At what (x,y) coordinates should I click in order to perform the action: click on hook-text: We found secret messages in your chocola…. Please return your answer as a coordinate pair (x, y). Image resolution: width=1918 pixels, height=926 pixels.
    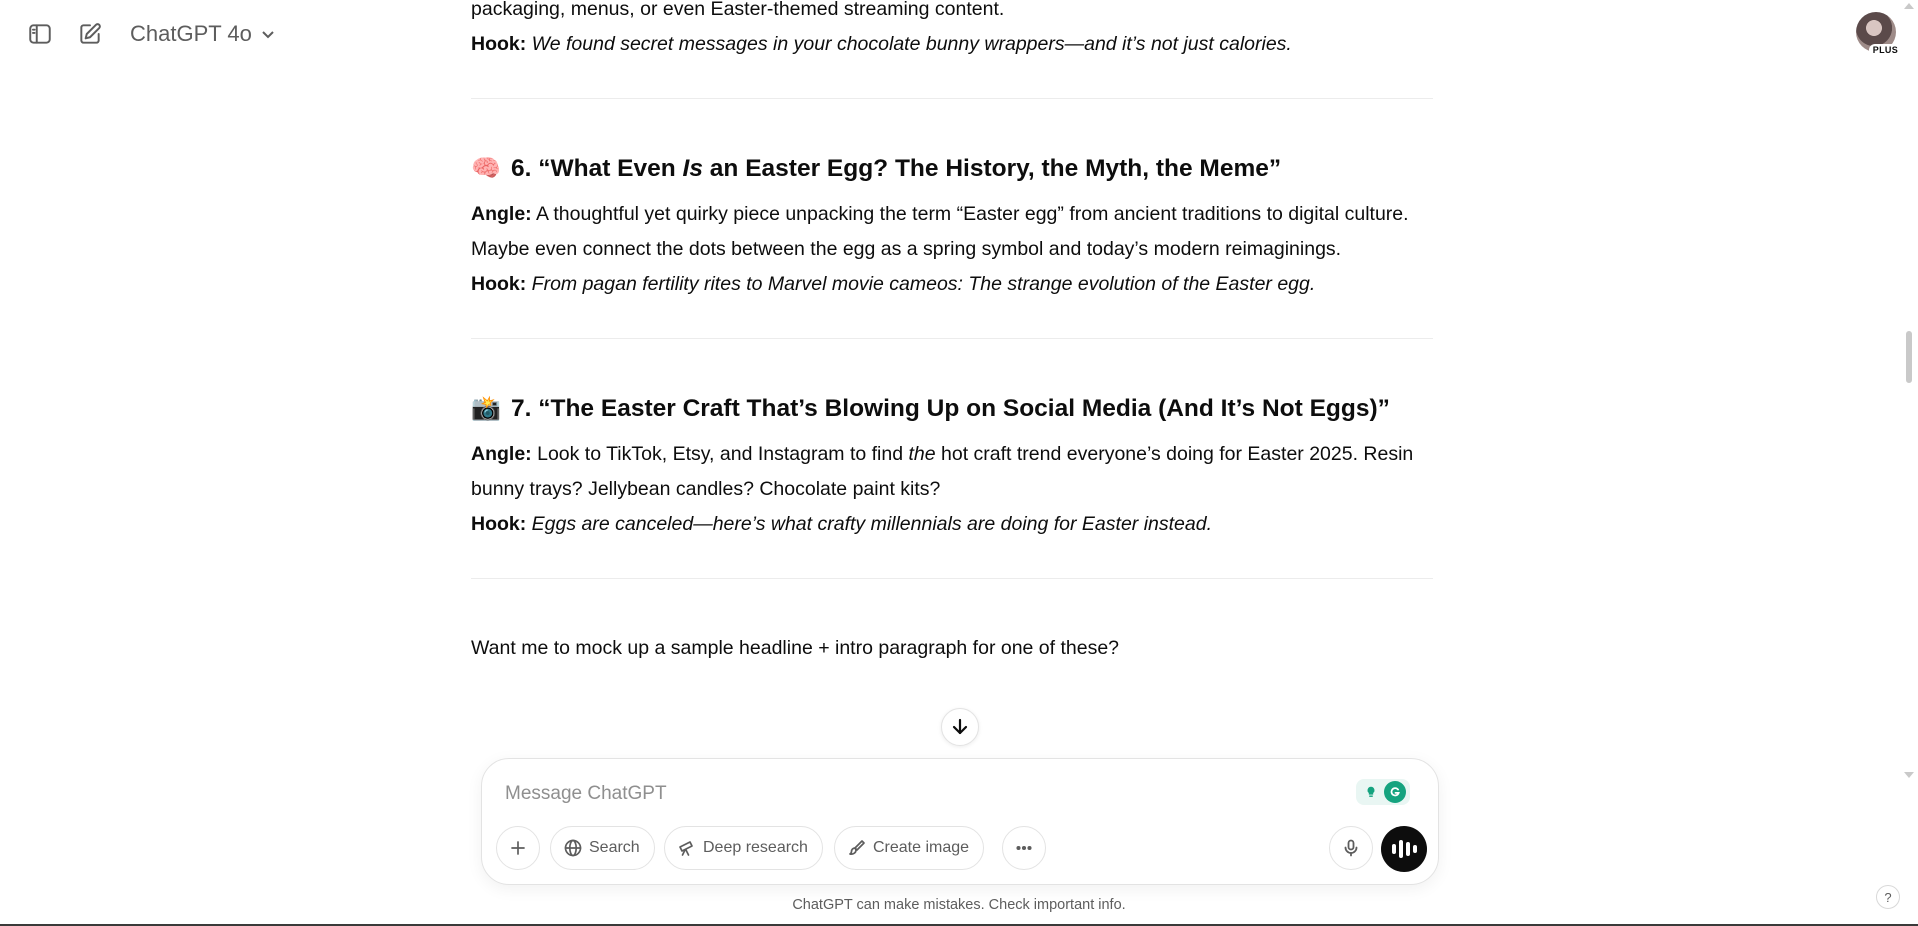
    Looking at the image, I should click on (911, 44).